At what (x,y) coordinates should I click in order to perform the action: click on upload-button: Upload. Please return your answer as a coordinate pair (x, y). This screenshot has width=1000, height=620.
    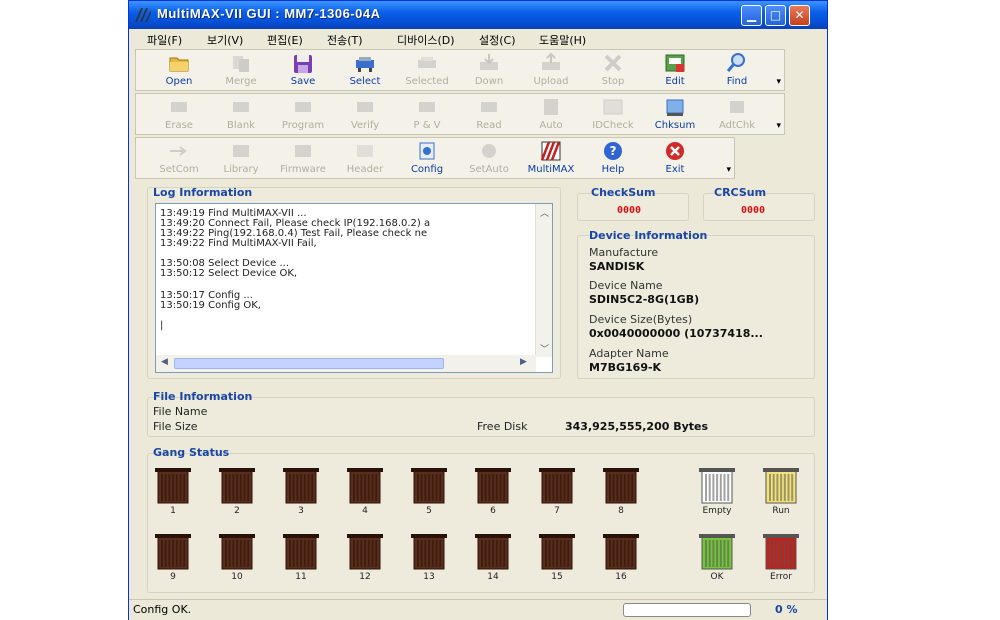
    Looking at the image, I should click on (551, 71).